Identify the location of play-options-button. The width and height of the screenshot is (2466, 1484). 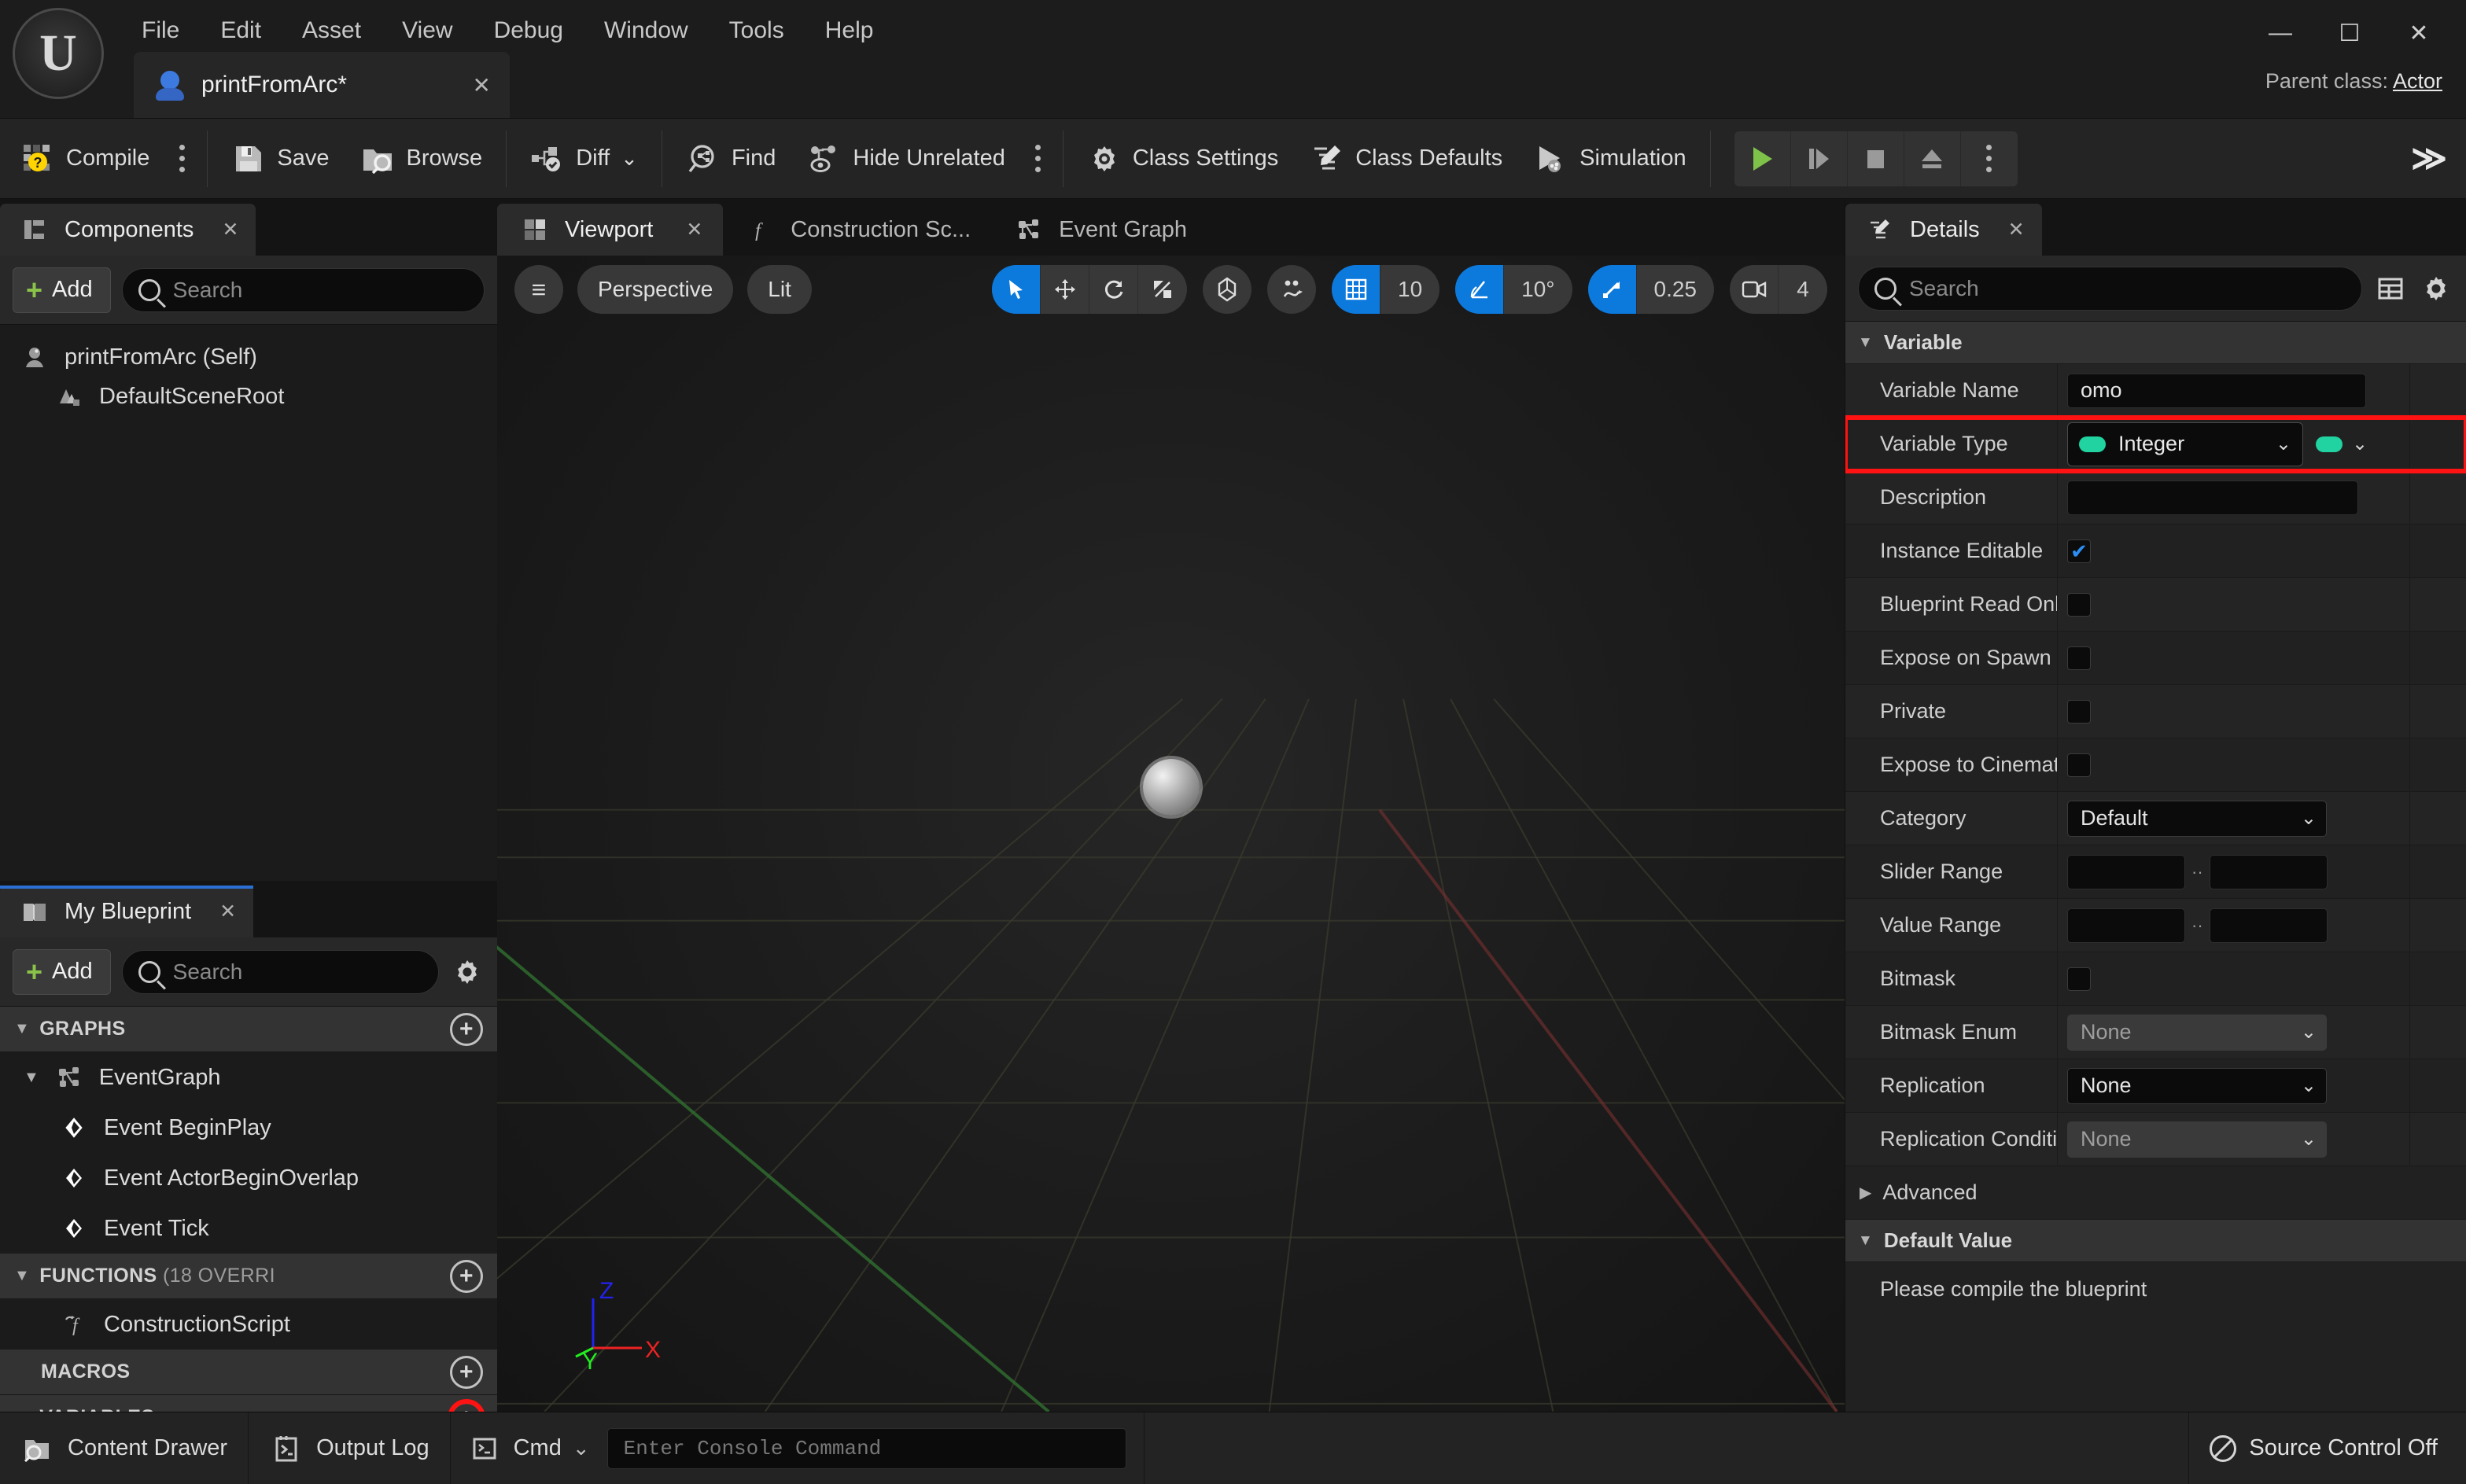
(1989, 158).